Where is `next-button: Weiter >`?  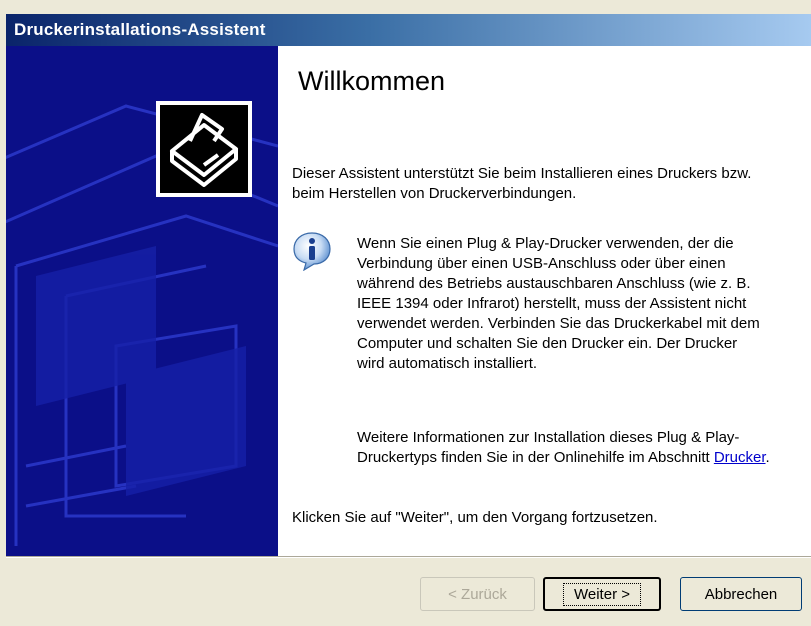
next-button: Weiter > is located at coordinates (602, 594).